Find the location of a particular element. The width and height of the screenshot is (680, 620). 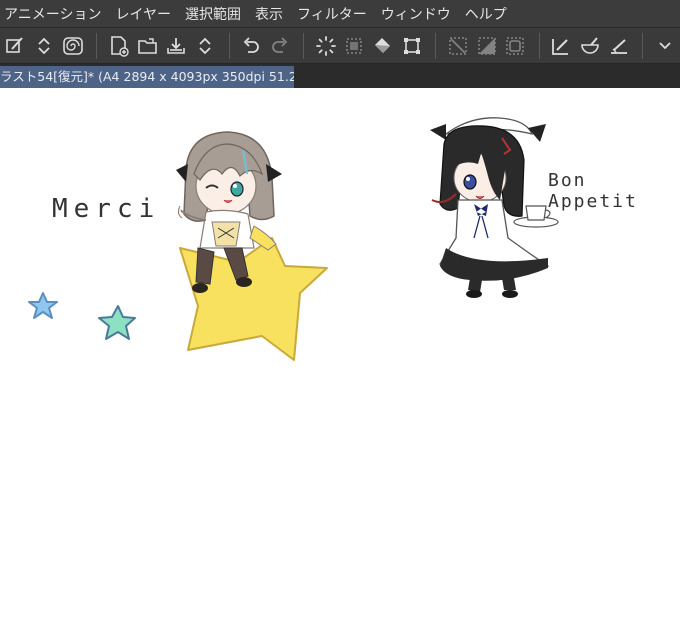

open-folder-icon is located at coordinates (147, 45).